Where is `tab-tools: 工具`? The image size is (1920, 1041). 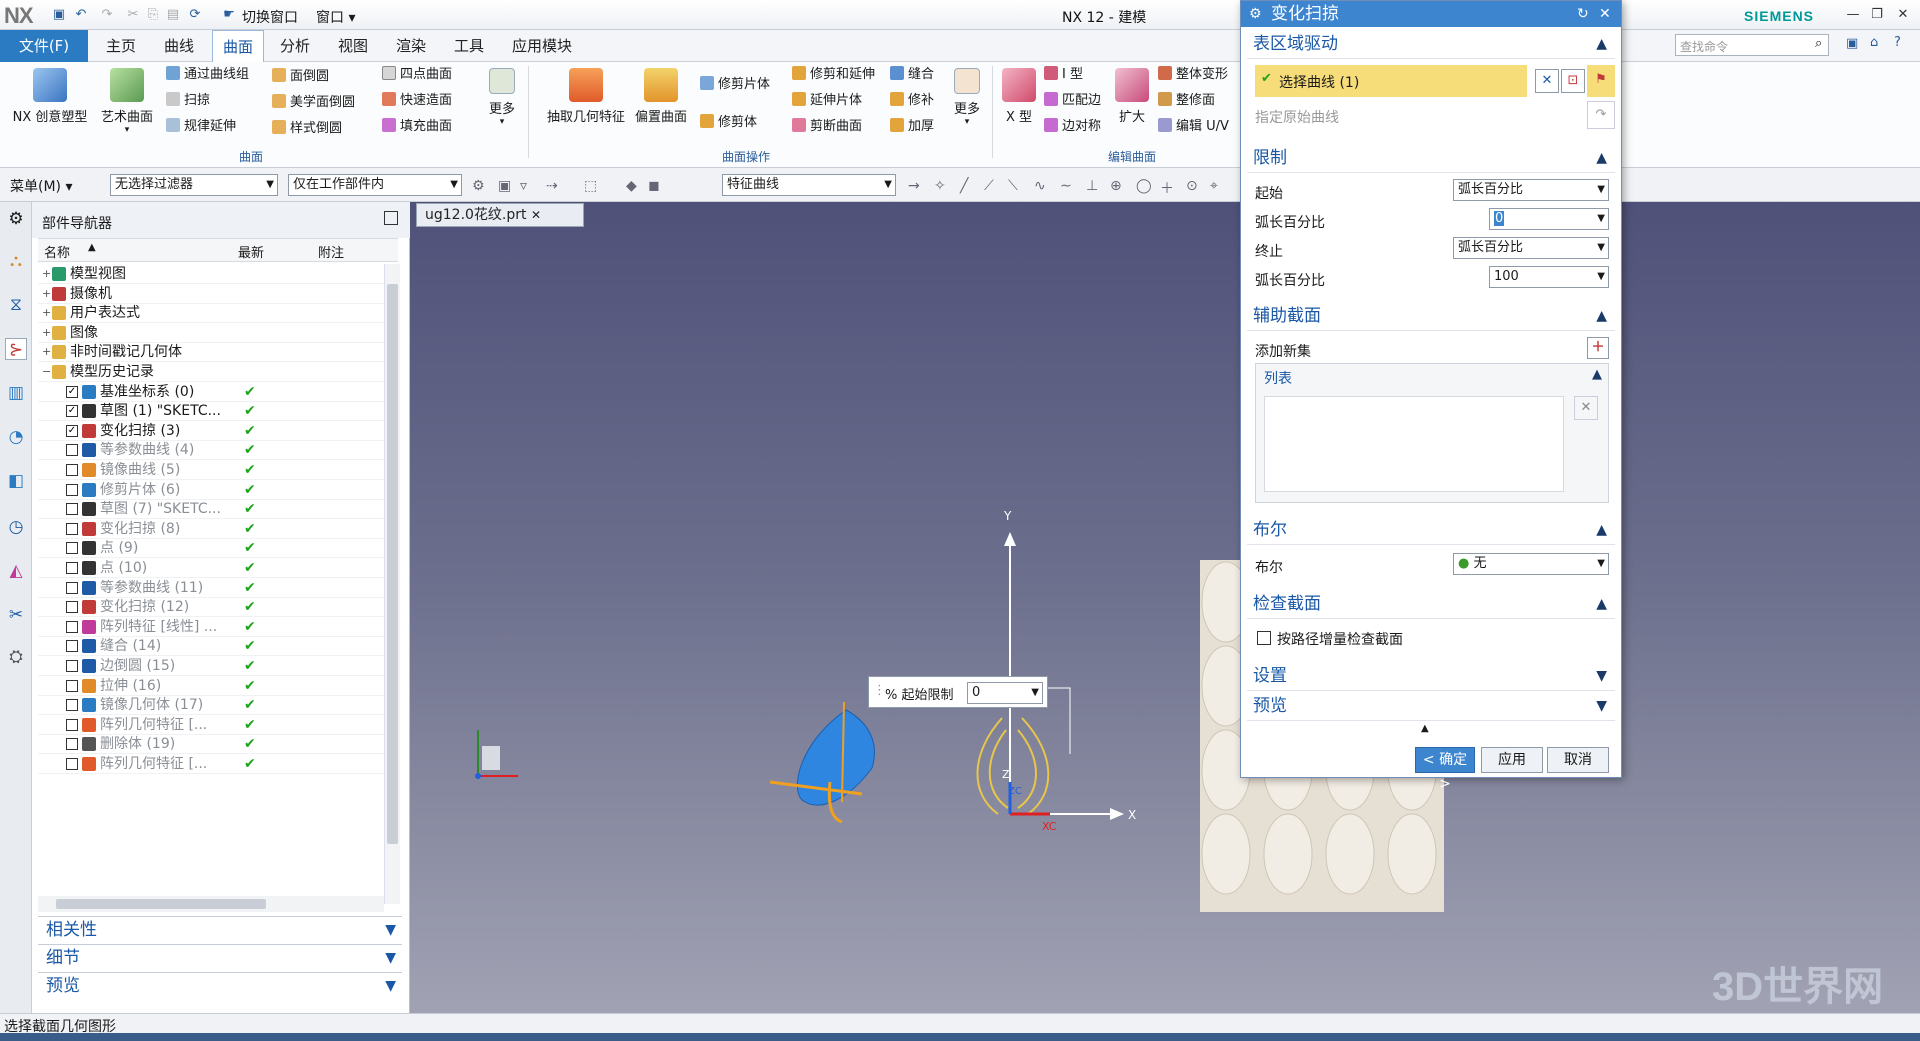
tab-tools: 工具 is located at coordinates (469, 46).